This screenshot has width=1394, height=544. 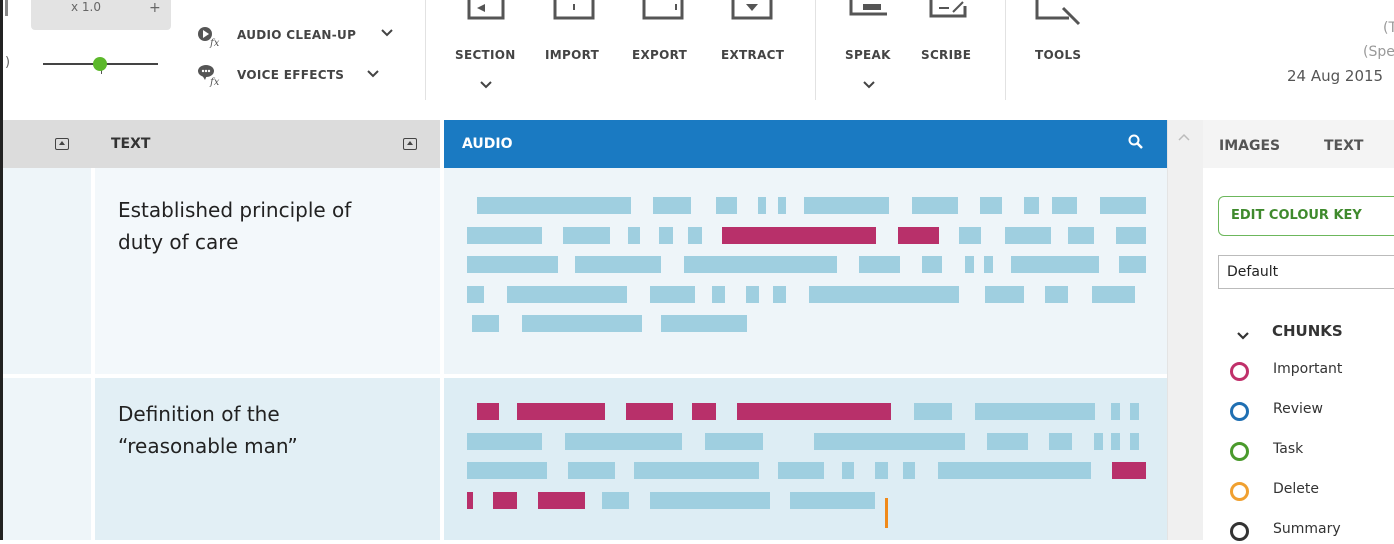 I want to click on legend-item-task: Task, so click(x=1312, y=452).